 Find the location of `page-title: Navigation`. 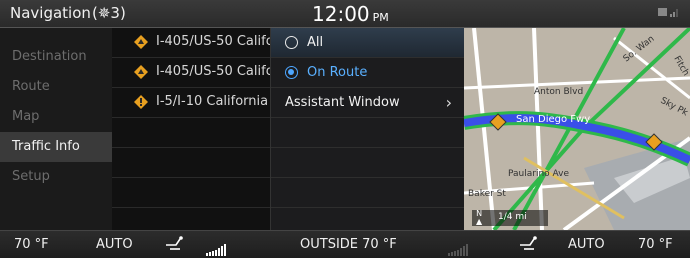

page-title: Navigation is located at coordinates (50, 13).